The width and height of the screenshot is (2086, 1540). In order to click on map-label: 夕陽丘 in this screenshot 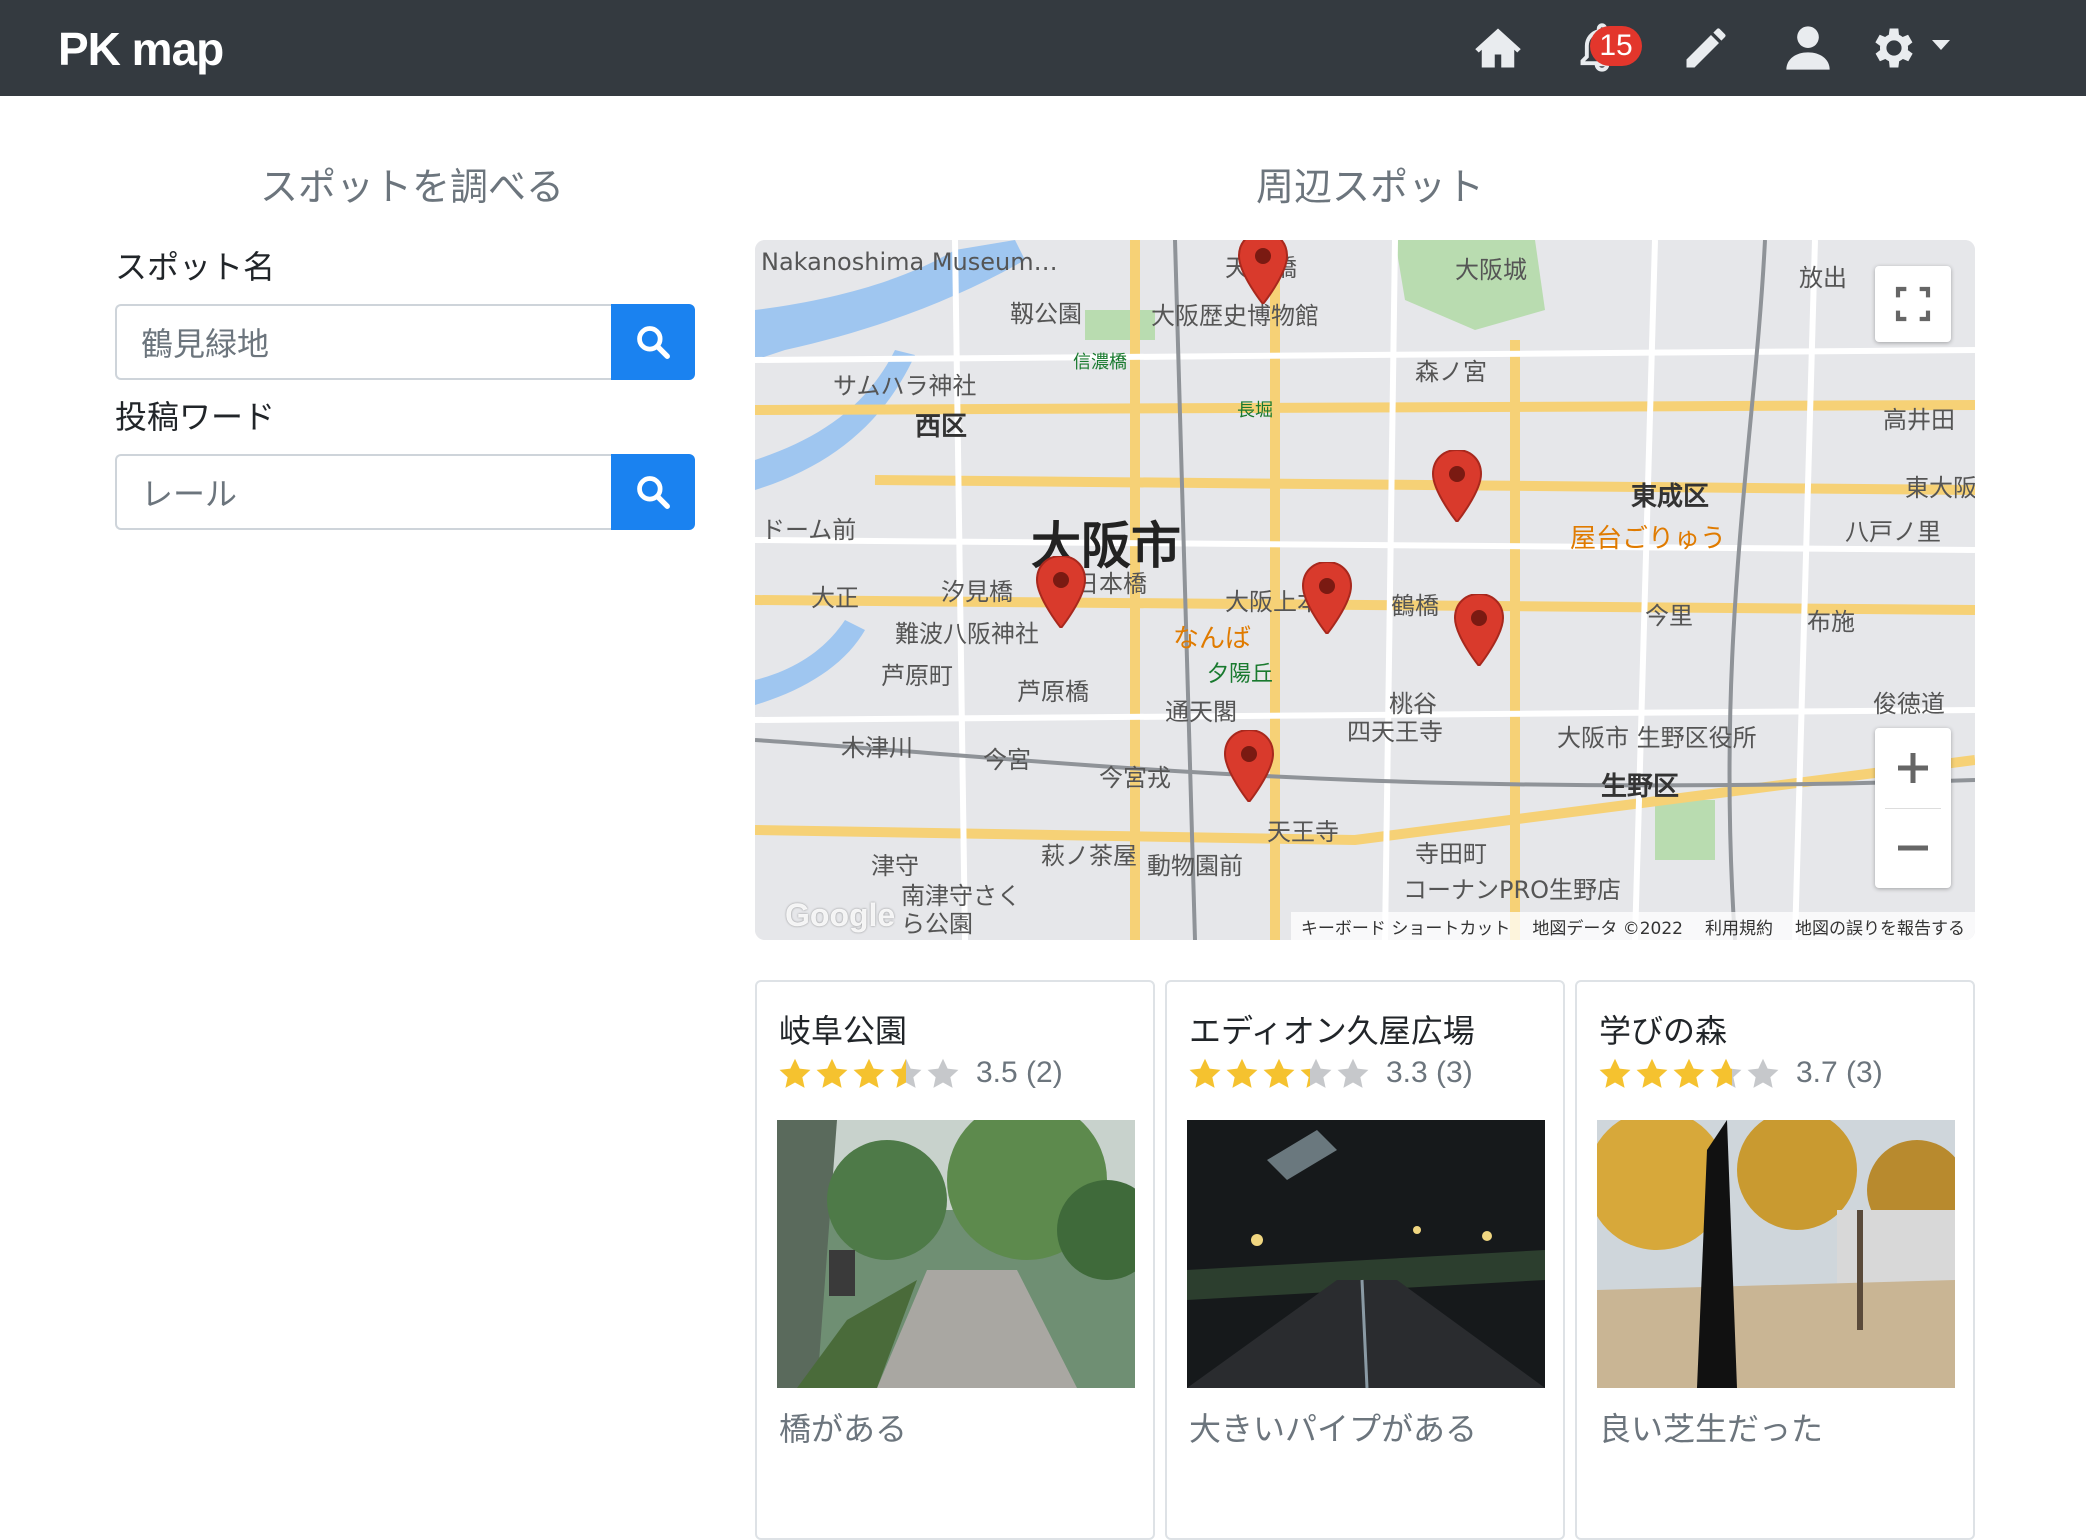, I will do `click(1240, 674)`.